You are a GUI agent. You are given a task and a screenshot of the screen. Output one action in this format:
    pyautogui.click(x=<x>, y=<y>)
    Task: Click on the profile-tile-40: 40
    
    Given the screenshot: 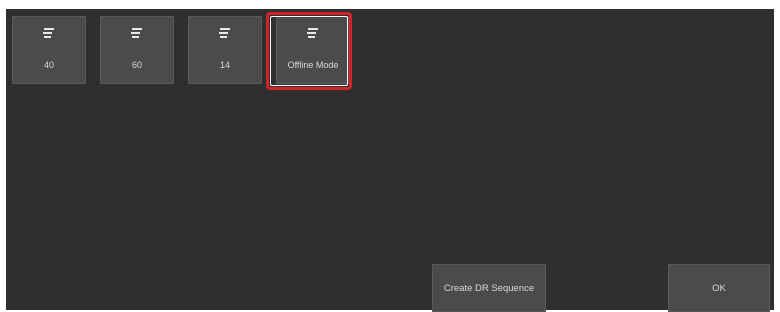 What is the action you would take?
    pyautogui.click(x=49, y=50)
    